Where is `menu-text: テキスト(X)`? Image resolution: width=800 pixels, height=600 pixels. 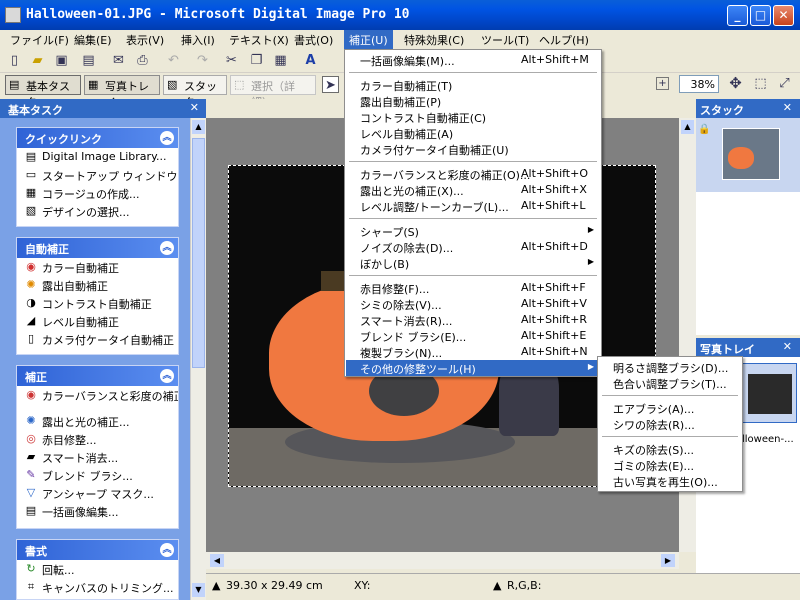
menu-text: テキスト(X) is located at coordinates (259, 40).